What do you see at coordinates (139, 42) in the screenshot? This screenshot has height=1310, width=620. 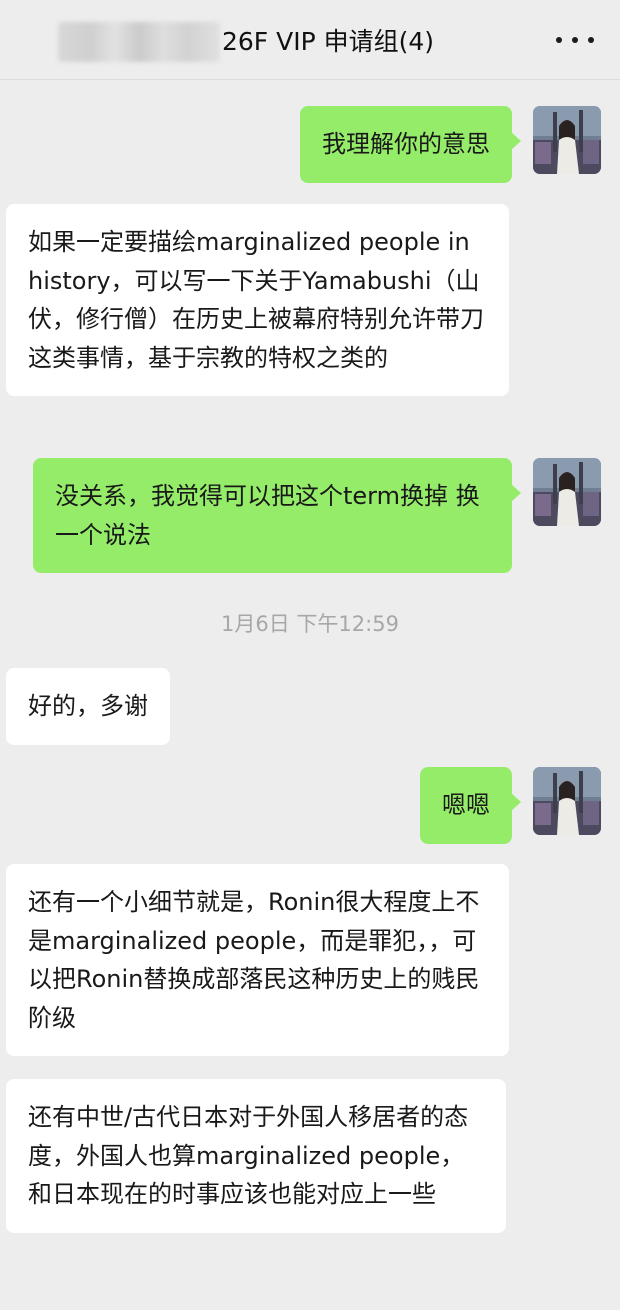 I see `blurred-group-name` at bounding box center [139, 42].